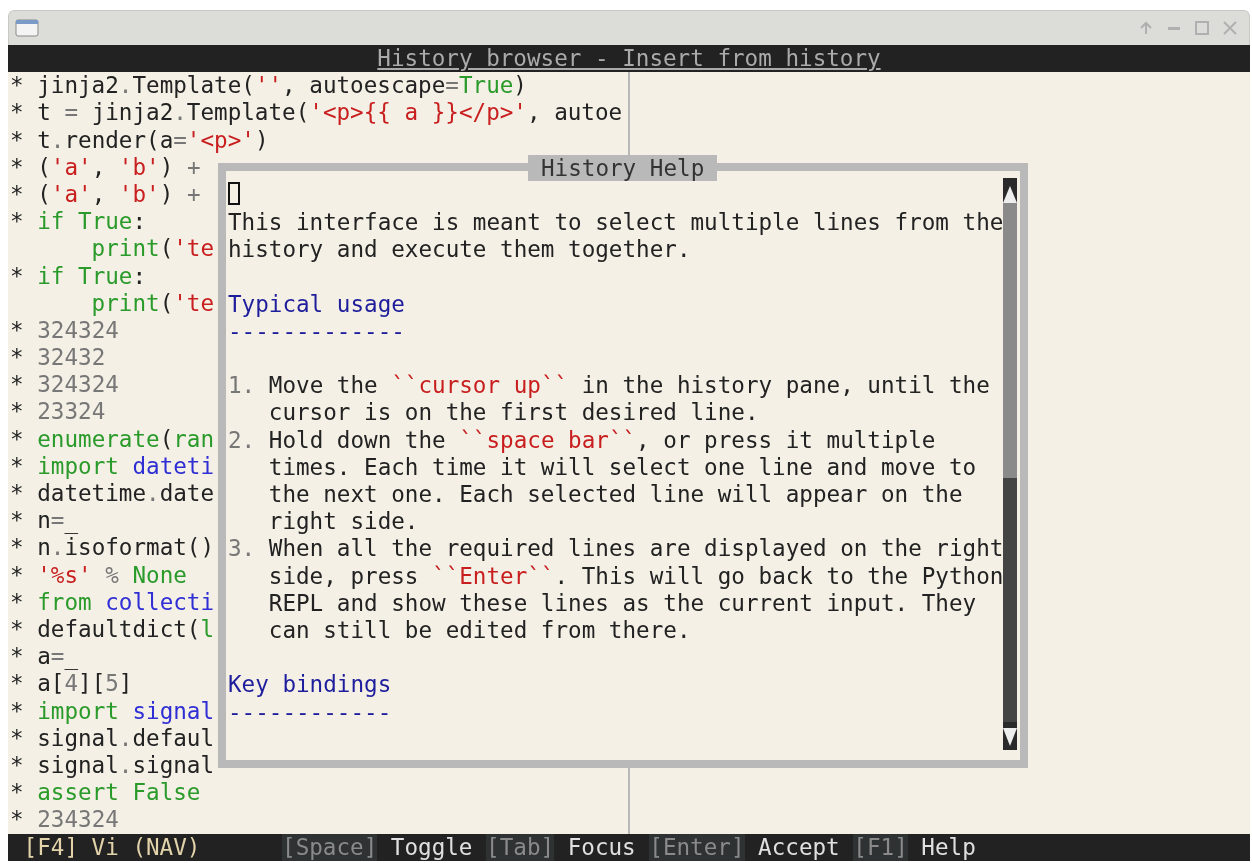  Describe the element at coordinates (479, 631) in the screenshot. I see `help-text-line: can still be edited from there.` at that location.